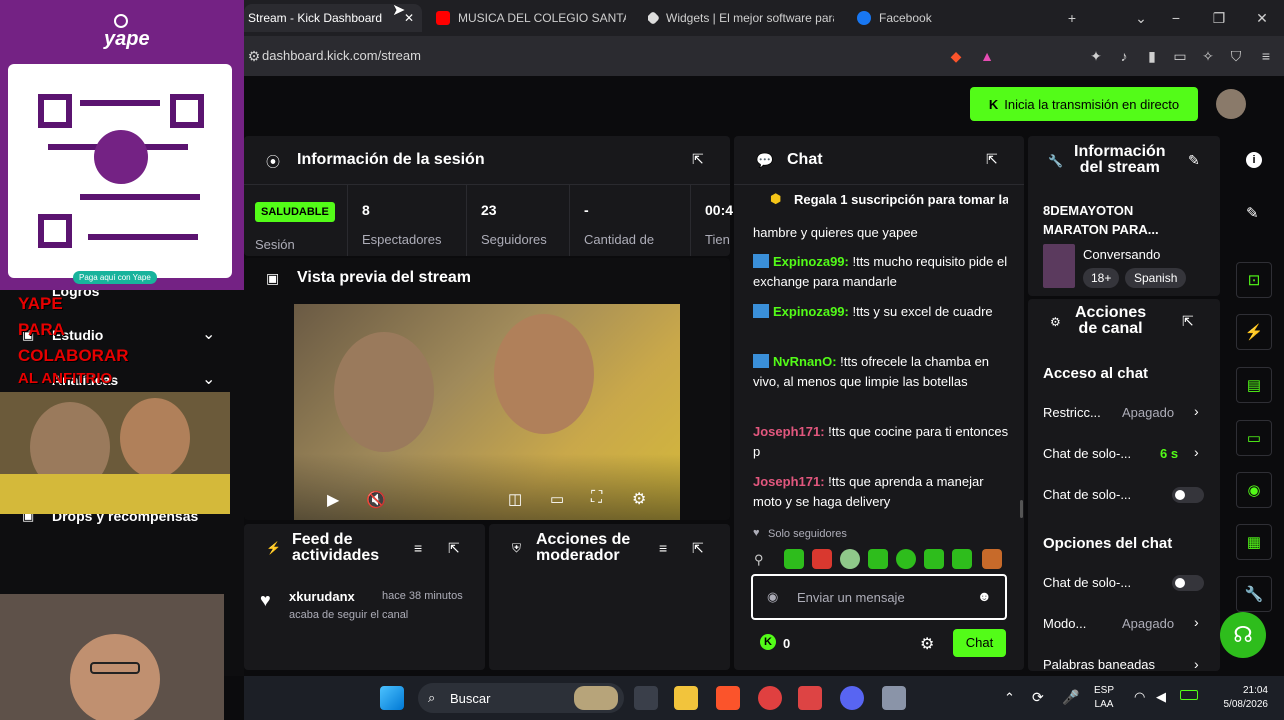  What do you see at coordinates (1208, 56) in the screenshot?
I see `leo-icon: ✧` at bounding box center [1208, 56].